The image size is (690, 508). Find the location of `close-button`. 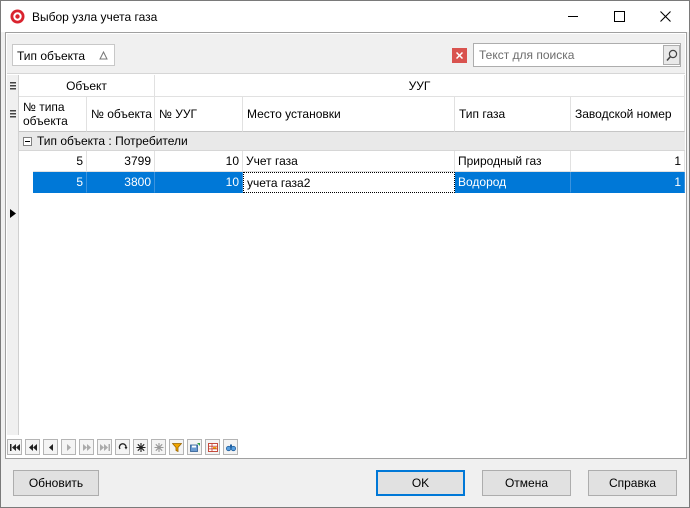

close-button is located at coordinates (666, 16).